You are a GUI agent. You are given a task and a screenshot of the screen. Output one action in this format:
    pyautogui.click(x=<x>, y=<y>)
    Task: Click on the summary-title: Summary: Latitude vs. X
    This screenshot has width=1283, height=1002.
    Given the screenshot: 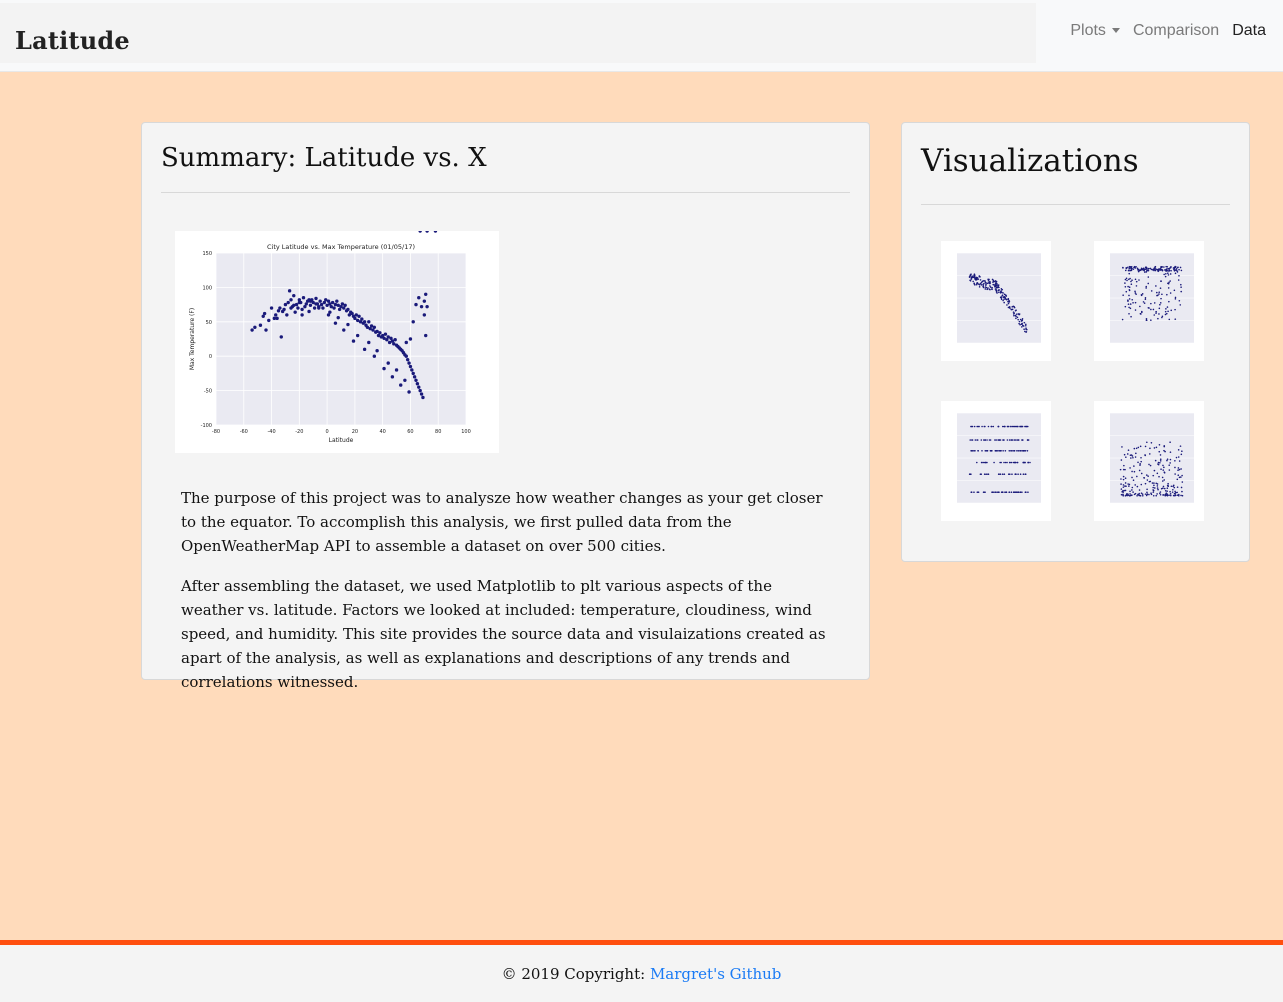 What is the action you would take?
    pyautogui.click(x=324, y=158)
    